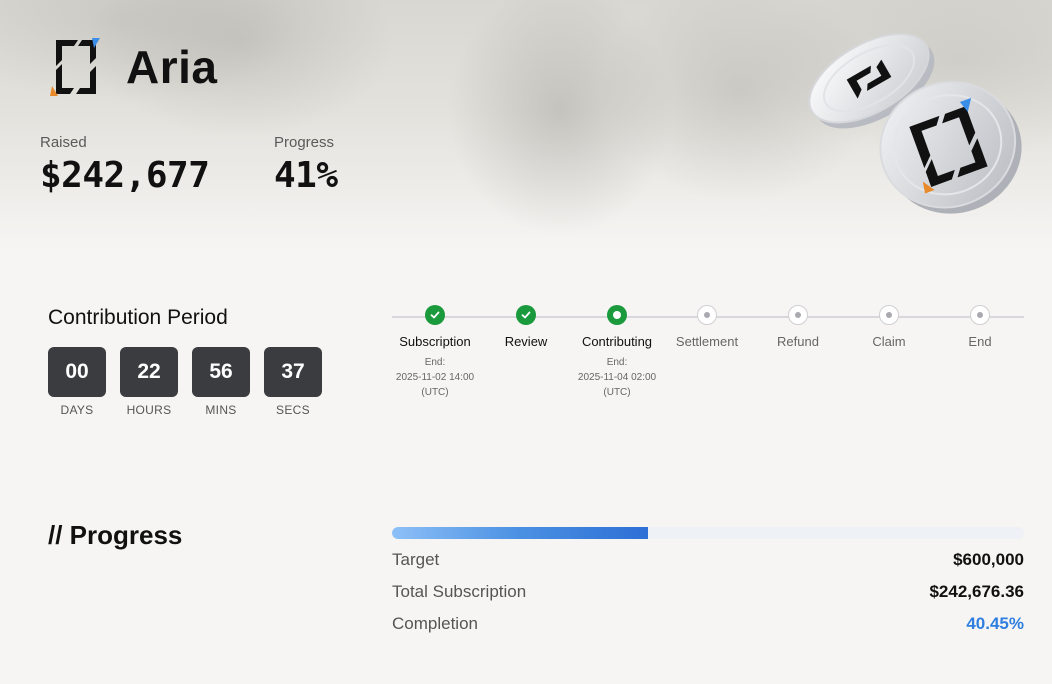  What do you see at coordinates (435, 623) in the screenshot?
I see `progress-row-label: Completion` at bounding box center [435, 623].